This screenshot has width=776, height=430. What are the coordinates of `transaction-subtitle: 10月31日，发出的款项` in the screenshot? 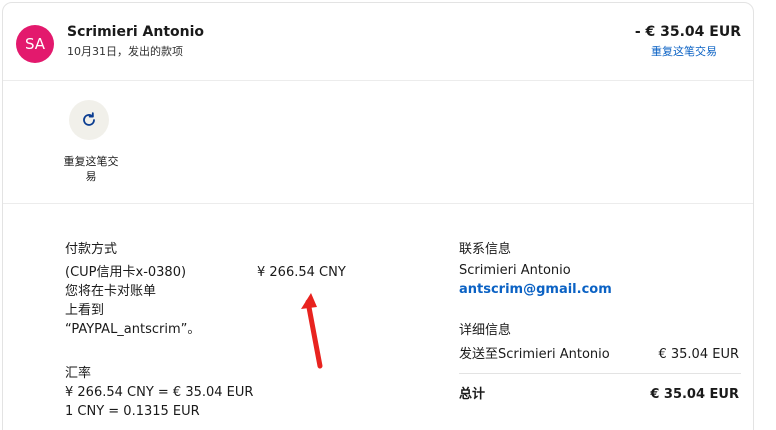 It's located at (125, 51).